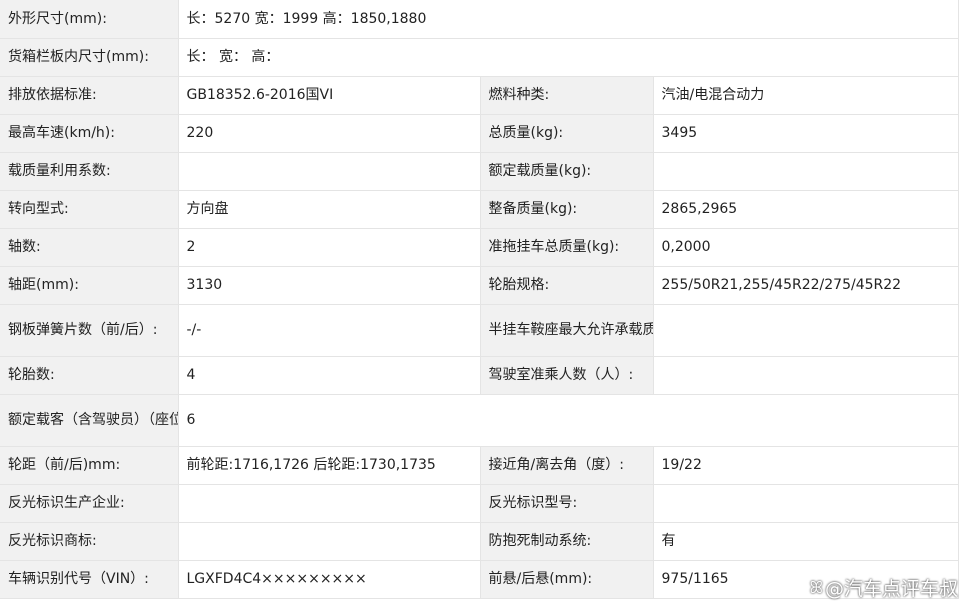 Image resolution: width=976 pixels, height=611 pixels. Describe the element at coordinates (89, 171) in the screenshot. I see `field-label: 载质量利用系数:` at that location.